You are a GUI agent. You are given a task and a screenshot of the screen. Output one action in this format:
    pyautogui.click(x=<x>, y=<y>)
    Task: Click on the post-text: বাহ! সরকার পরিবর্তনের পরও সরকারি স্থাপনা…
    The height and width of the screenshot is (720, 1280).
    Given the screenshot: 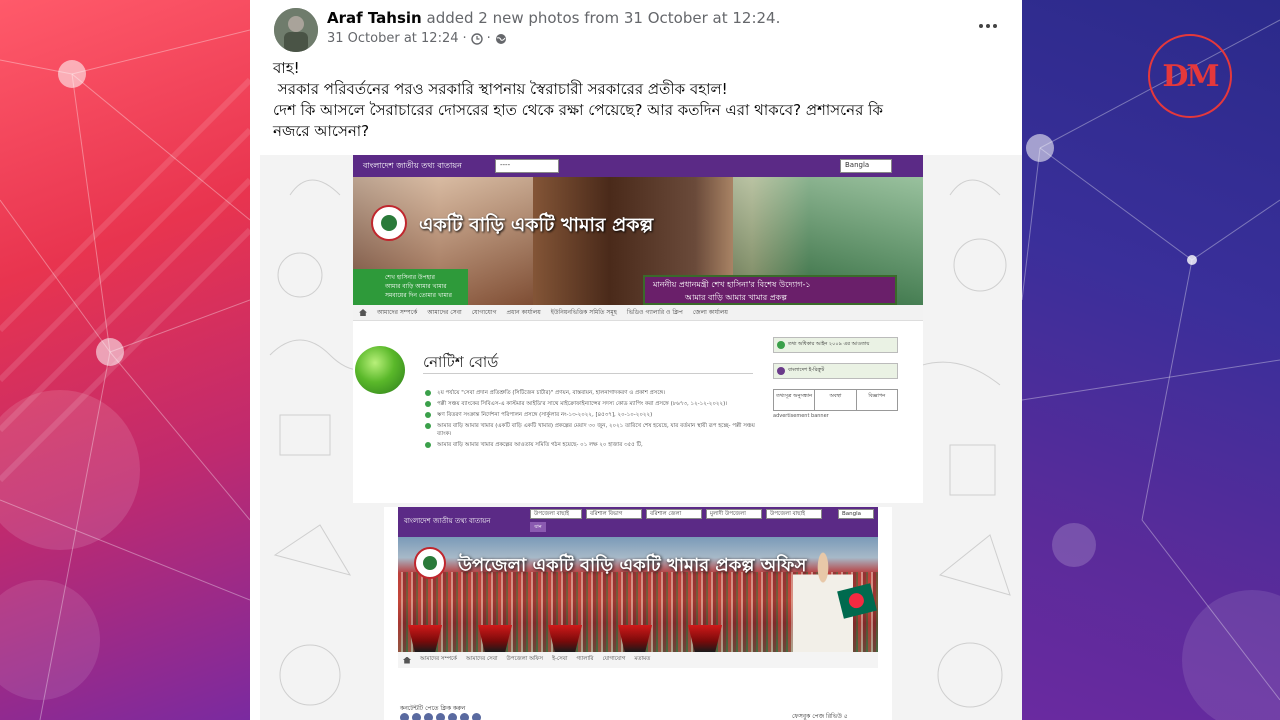 What is the action you would take?
    pyautogui.click(x=643, y=100)
    